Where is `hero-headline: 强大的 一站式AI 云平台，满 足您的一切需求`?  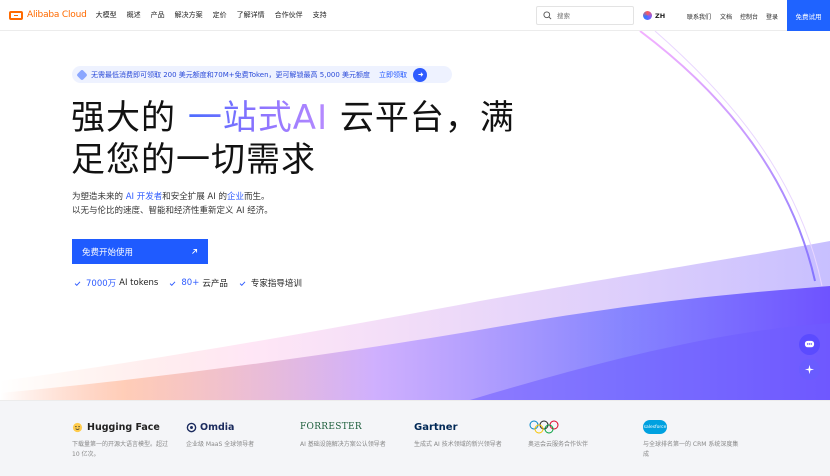
hero-headline: 强大的 一站式AI 云平台，满 足您的一切需求 is located at coordinates (293, 139).